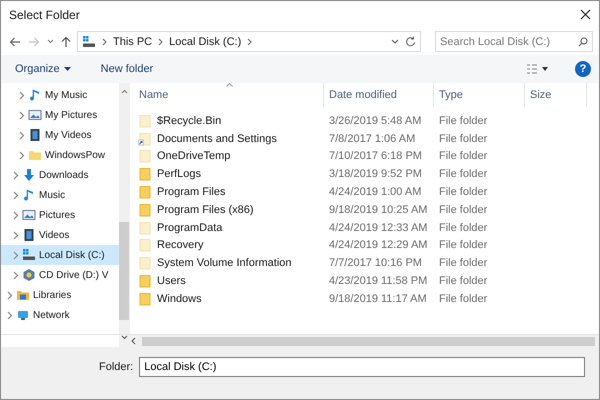  I want to click on file-name: PerfLogs, so click(179, 174).